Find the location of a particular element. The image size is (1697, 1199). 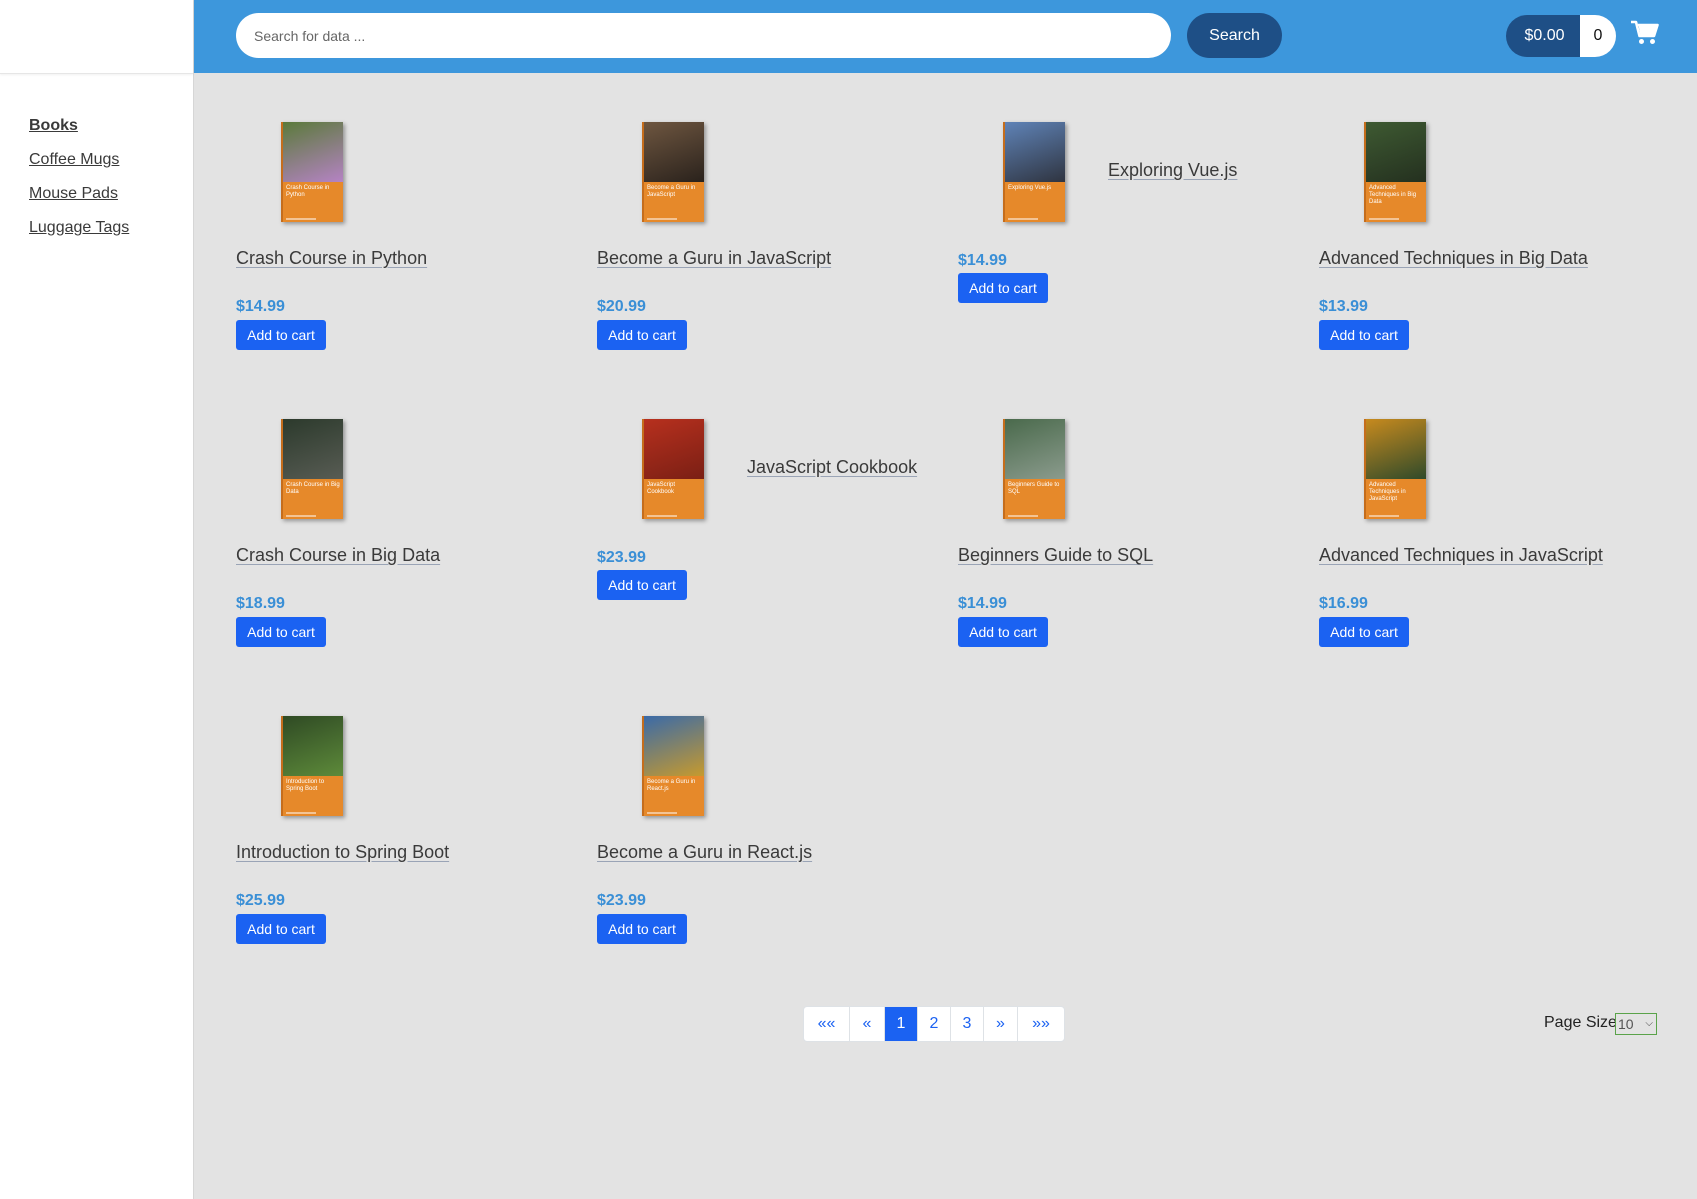

book-cover-image: Become a Guru in JavaScript is located at coordinates (673, 172).